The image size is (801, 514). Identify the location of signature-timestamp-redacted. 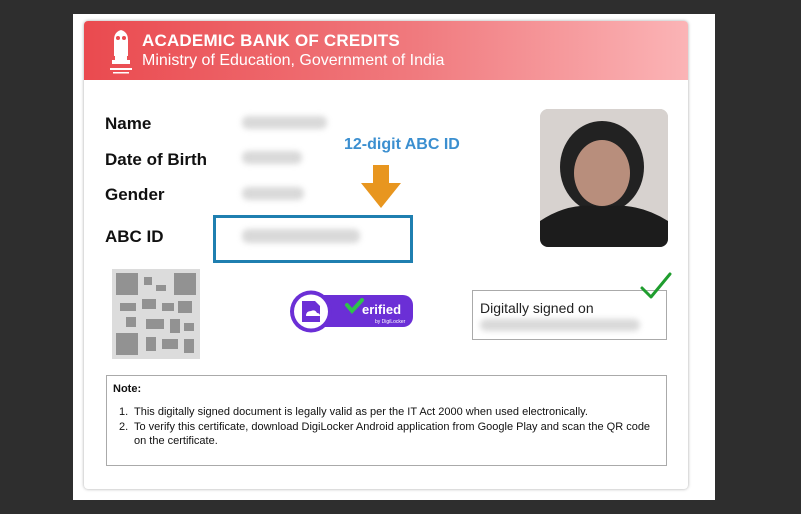
(560, 325).